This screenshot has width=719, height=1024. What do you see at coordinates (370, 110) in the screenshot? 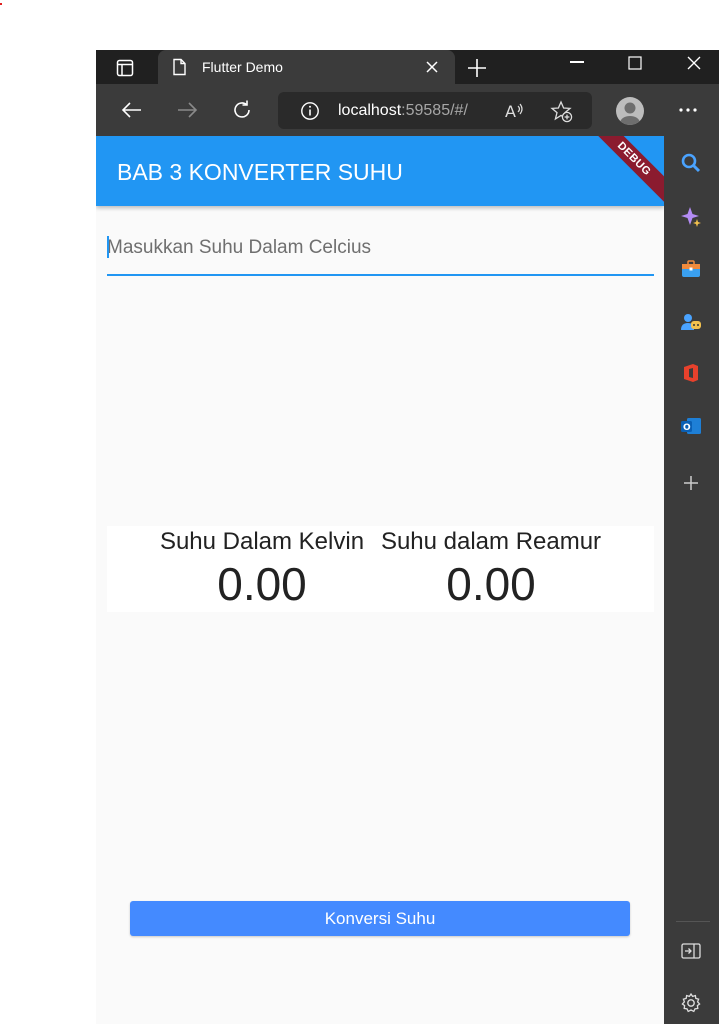
I see `address-host: localhost` at bounding box center [370, 110].